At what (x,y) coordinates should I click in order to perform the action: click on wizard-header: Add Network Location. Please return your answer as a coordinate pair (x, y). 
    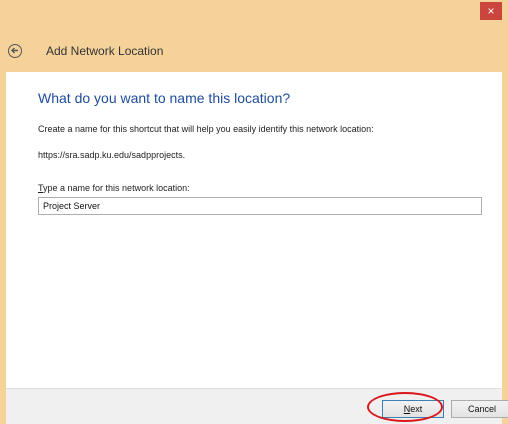
    Looking at the image, I should click on (254, 50).